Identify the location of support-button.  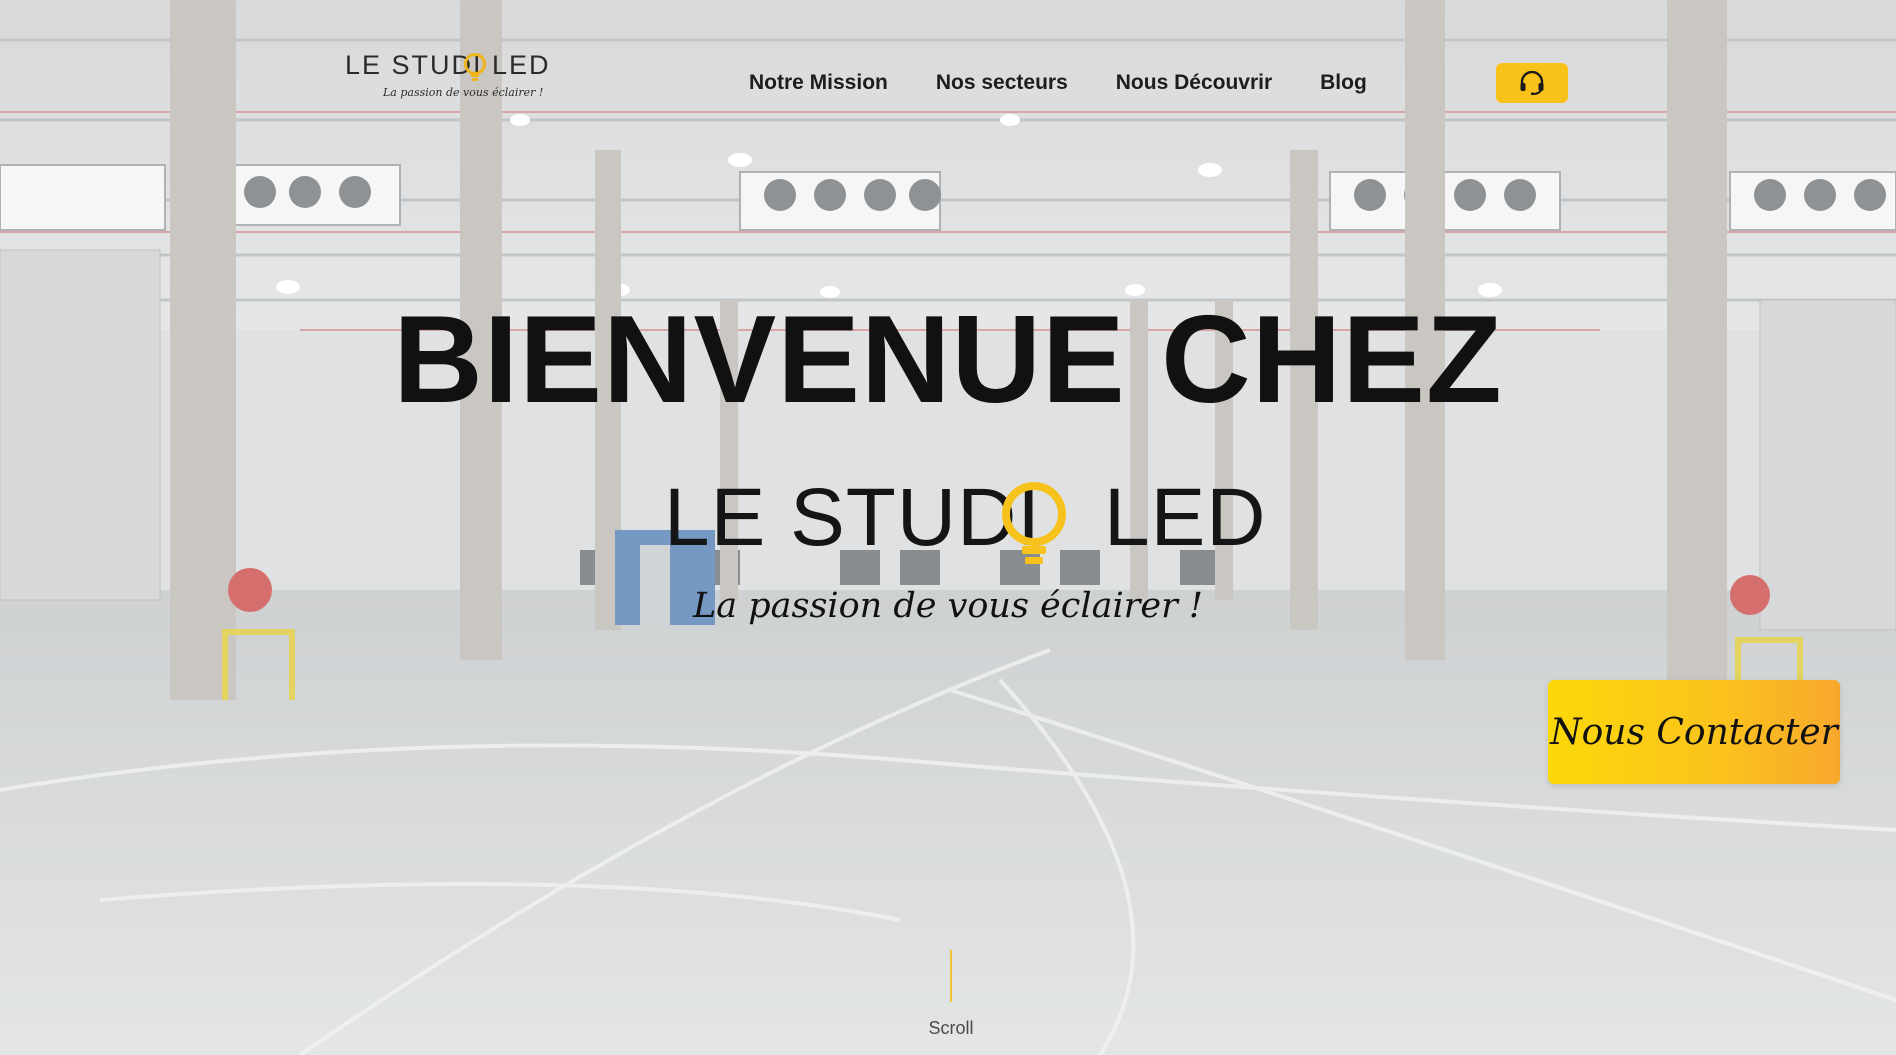
(1532, 83).